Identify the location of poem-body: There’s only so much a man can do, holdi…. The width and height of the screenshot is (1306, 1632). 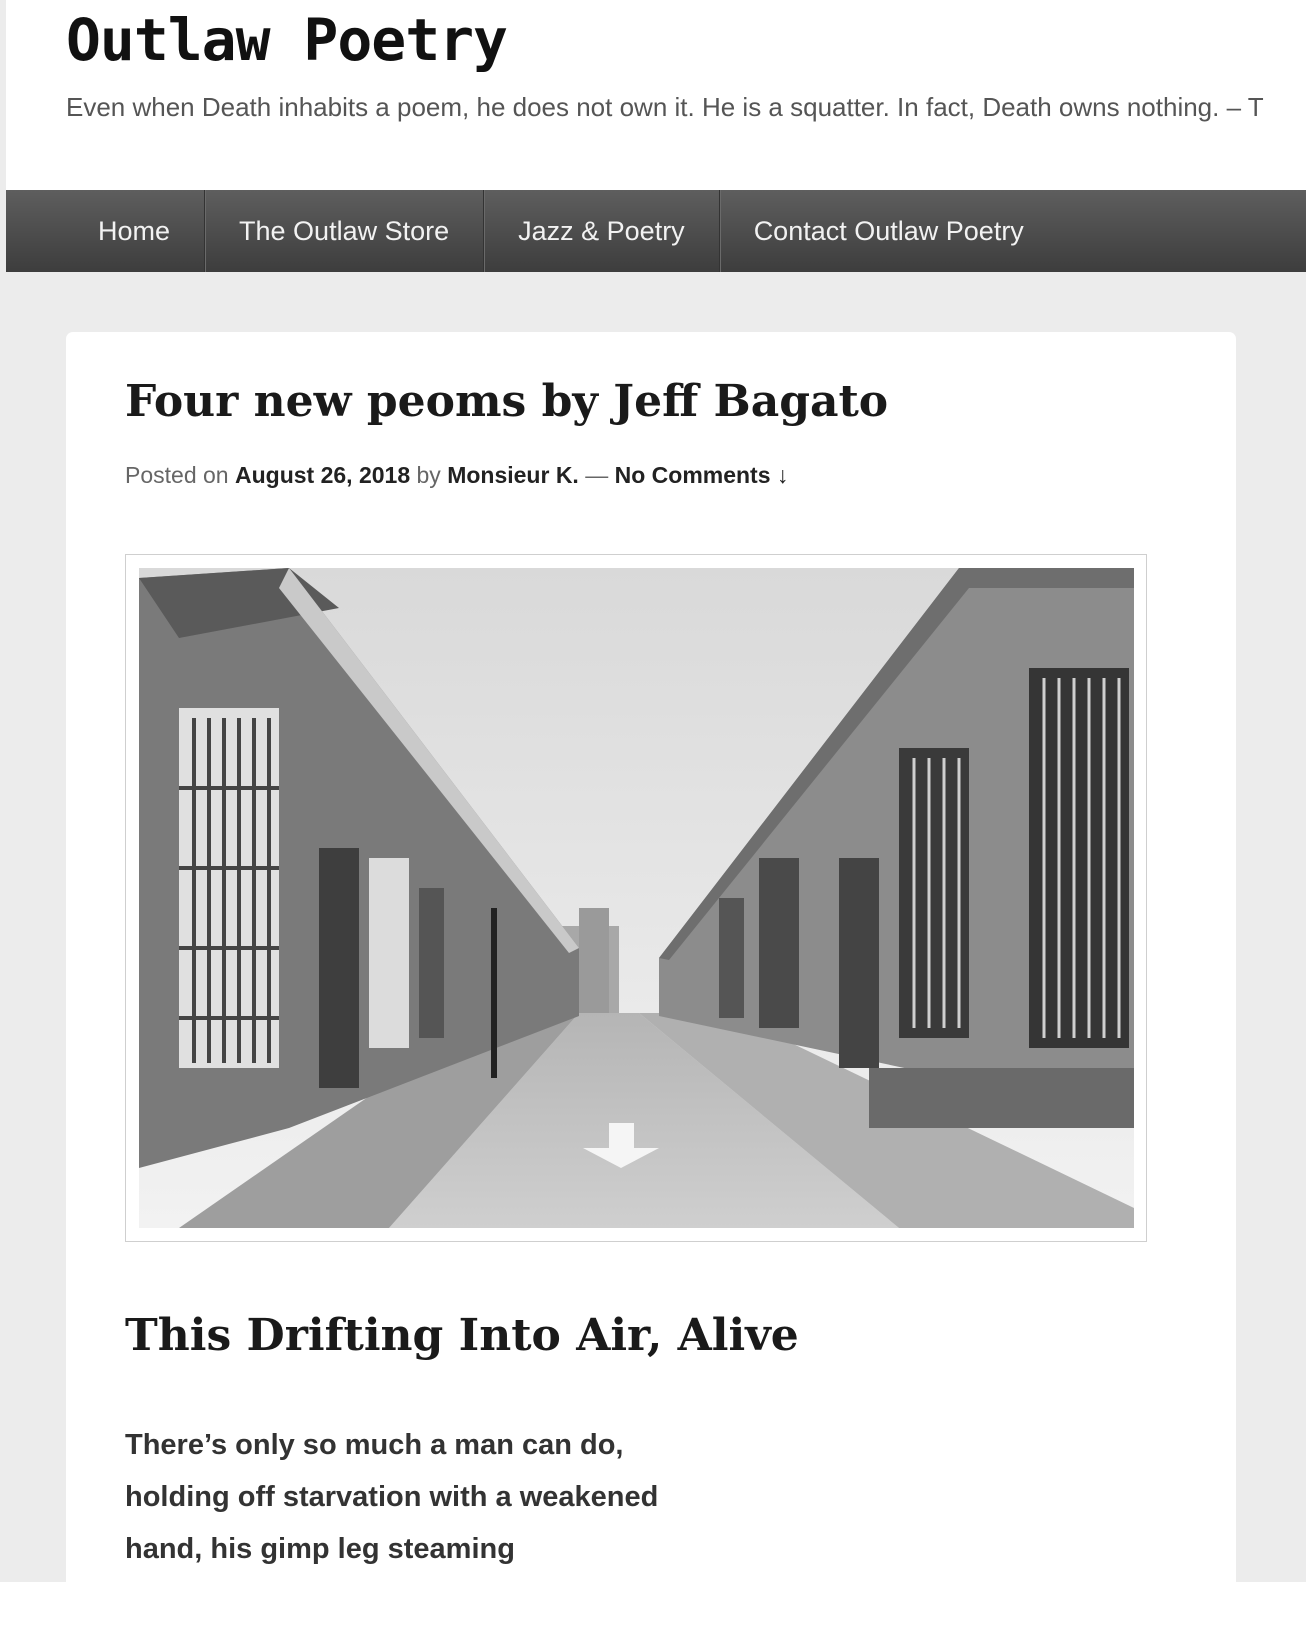
(391, 1502).